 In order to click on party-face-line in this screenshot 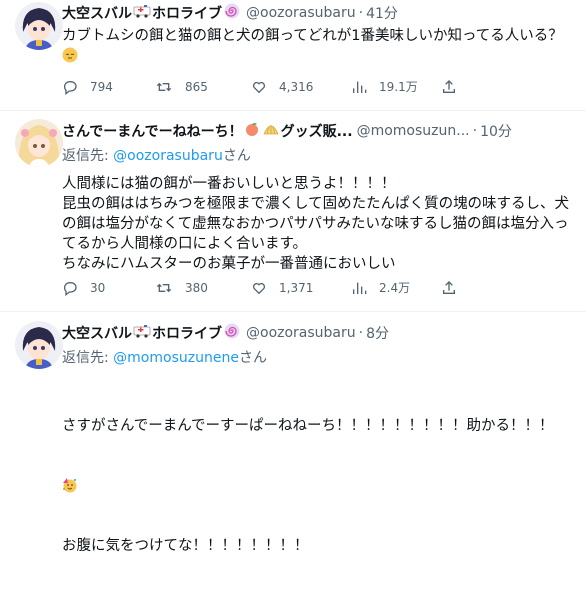, I will do `click(320, 486)`.